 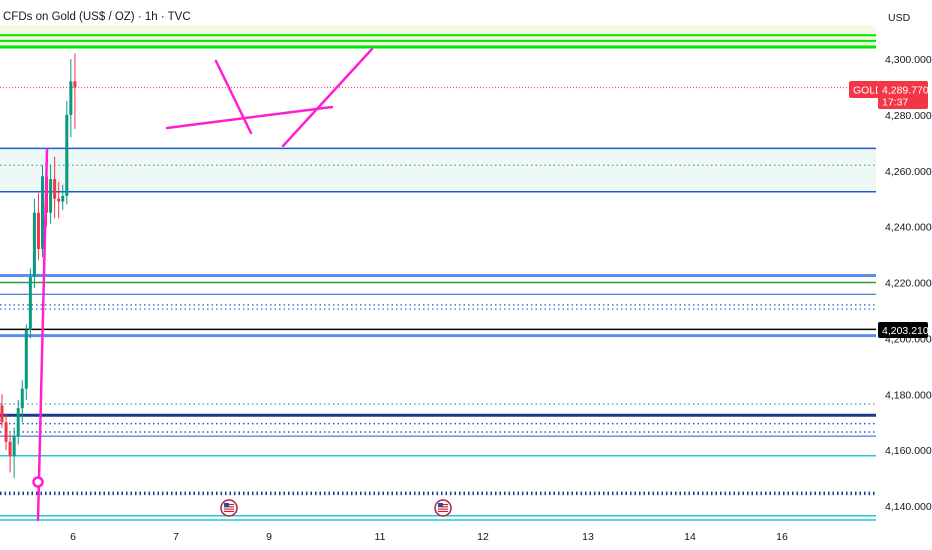 What do you see at coordinates (905, 91) in the screenshot?
I see `last-price-value: 4,289.770` at bounding box center [905, 91].